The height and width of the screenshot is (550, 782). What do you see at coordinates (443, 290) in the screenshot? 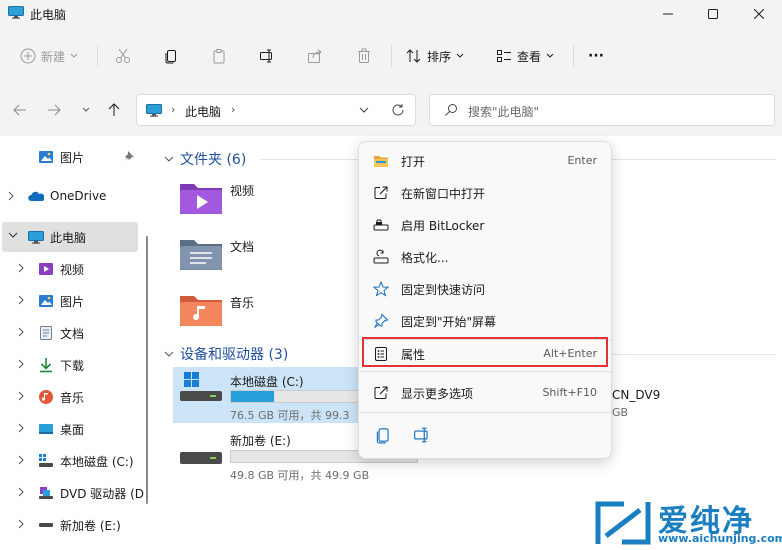
I see `menu-item-label: 固定到快速访问` at bounding box center [443, 290].